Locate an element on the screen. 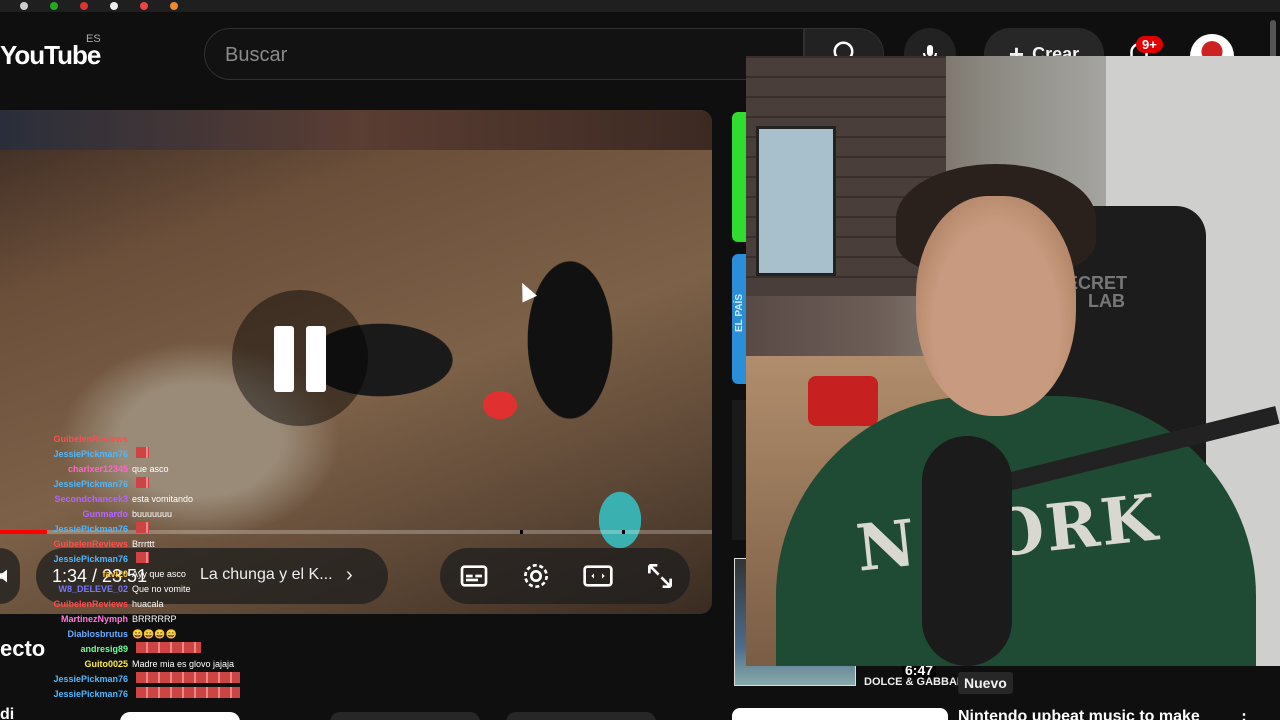  chat-text: que asco is located at coordinates (150, 469).